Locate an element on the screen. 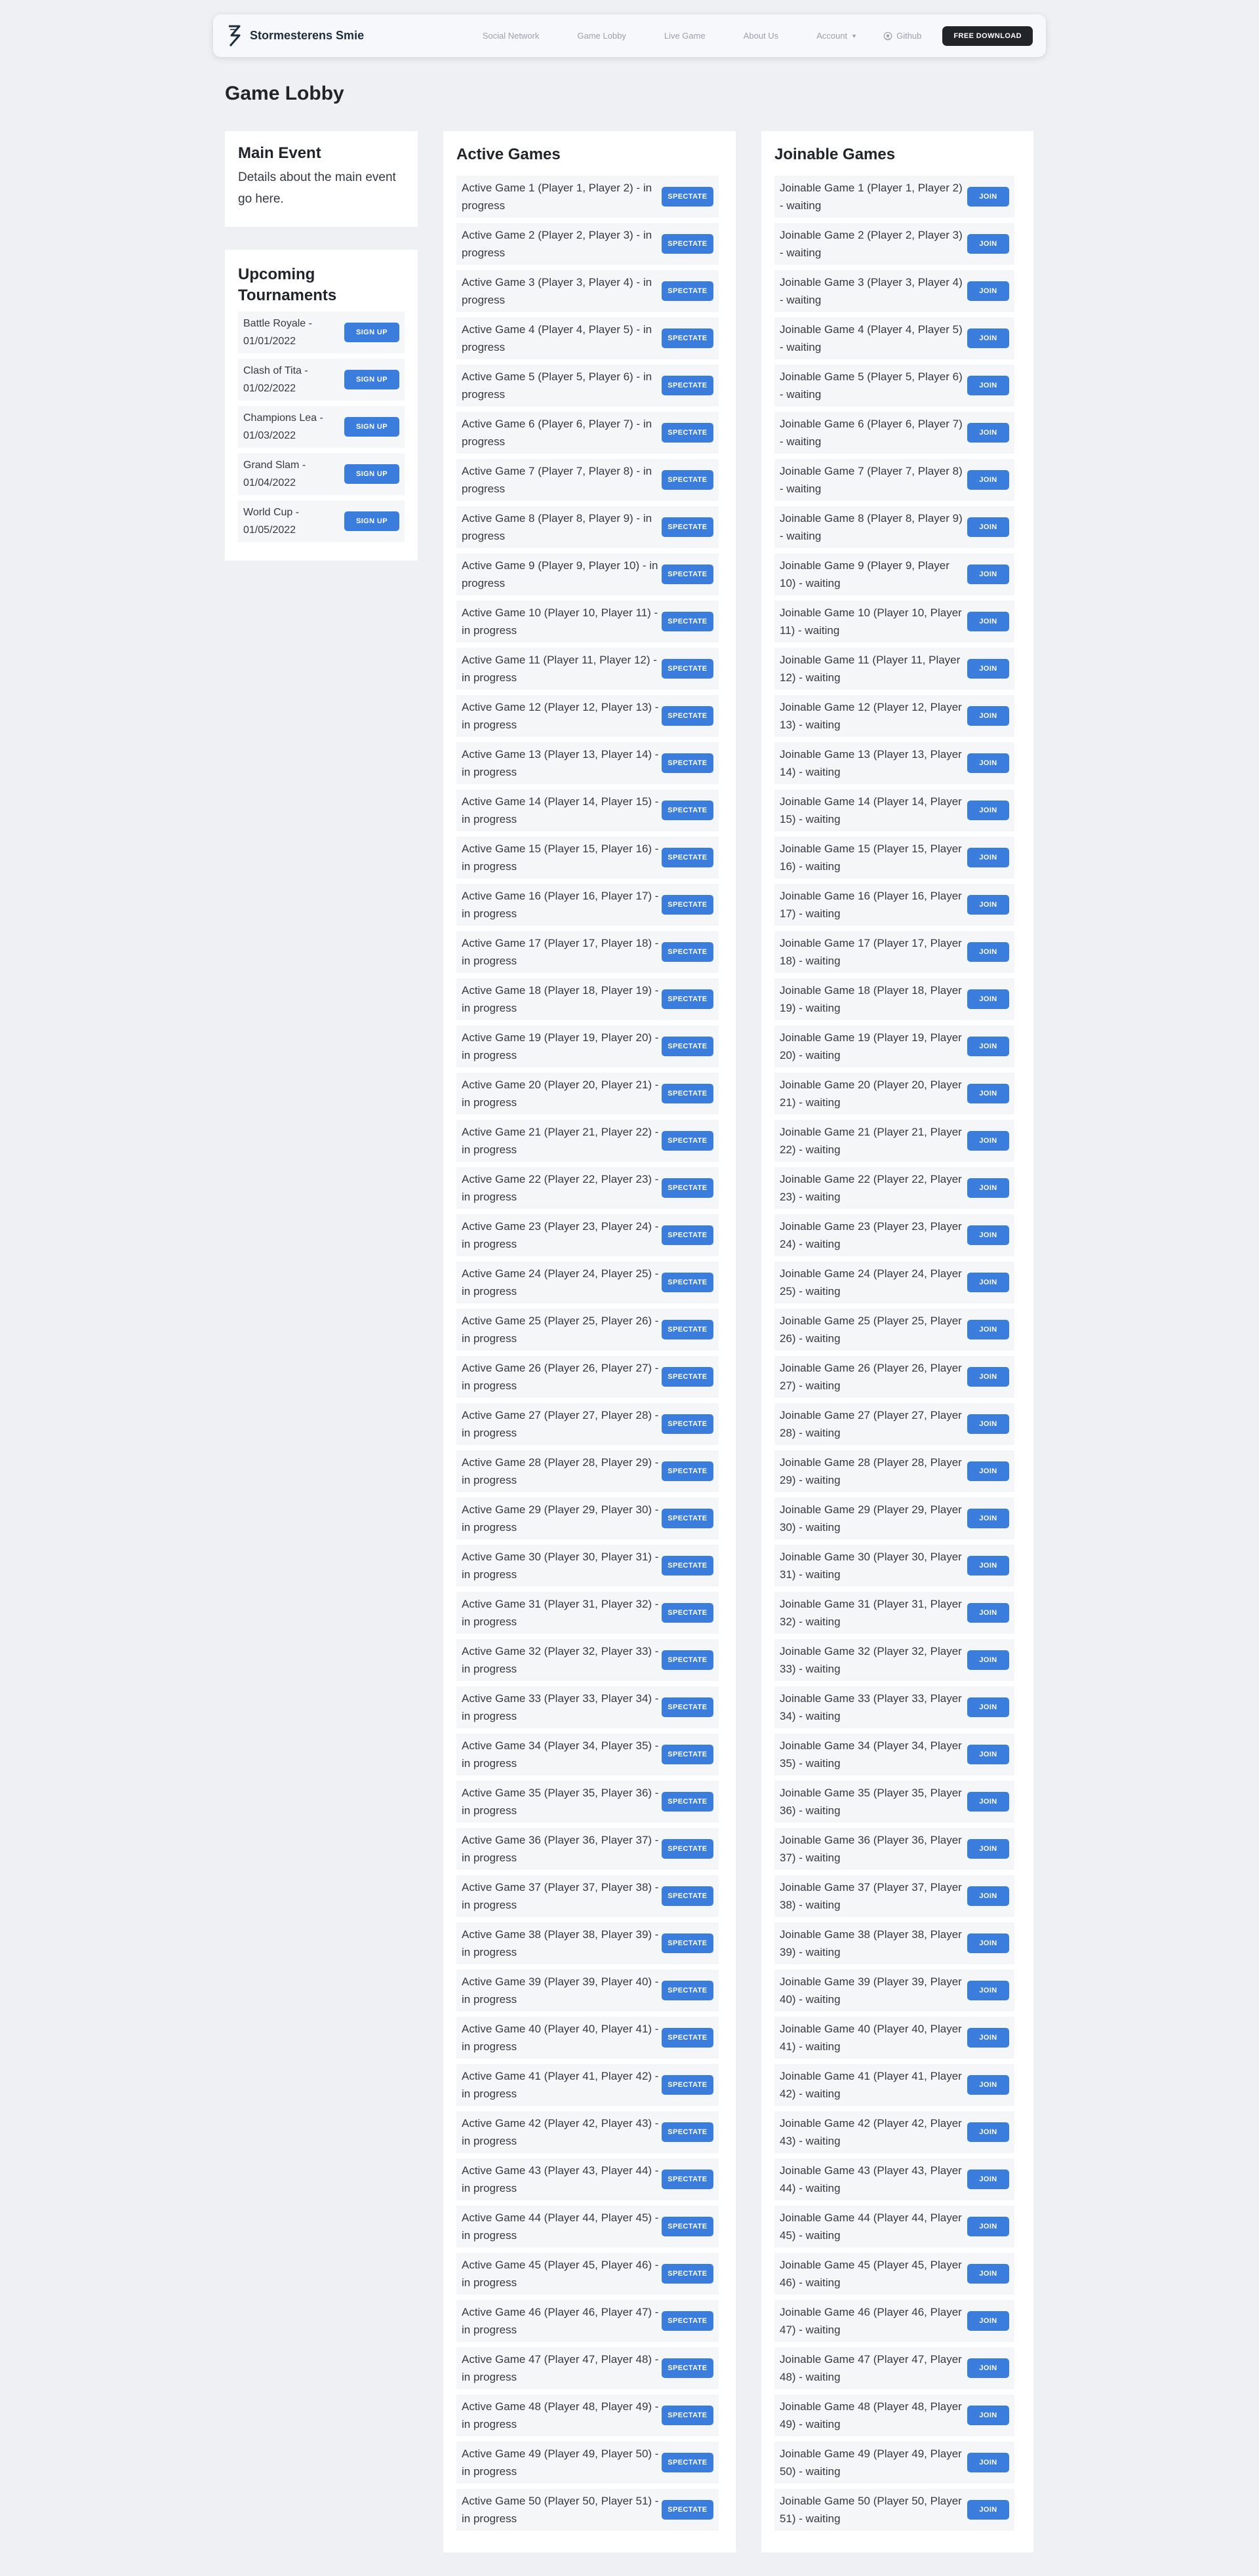  nav-link-game-lobby: Game Lobby is located at coordinates (602, 36).